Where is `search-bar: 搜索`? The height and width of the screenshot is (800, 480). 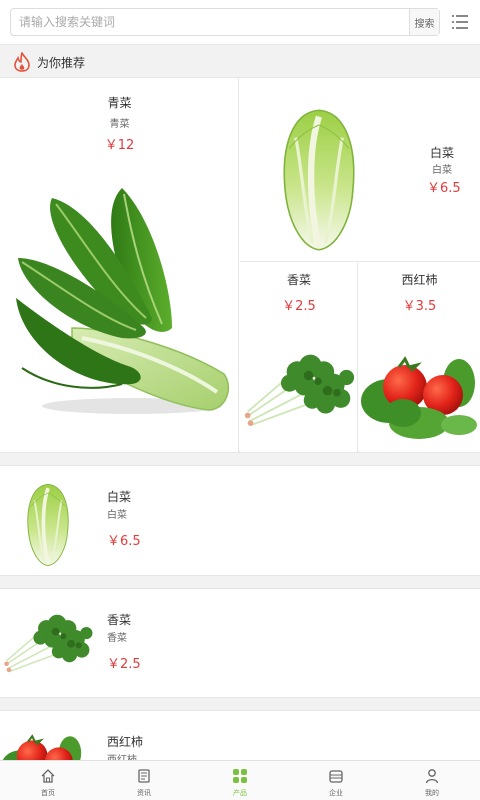
search-bar: 搜索 is located at coordinates (240, 22).